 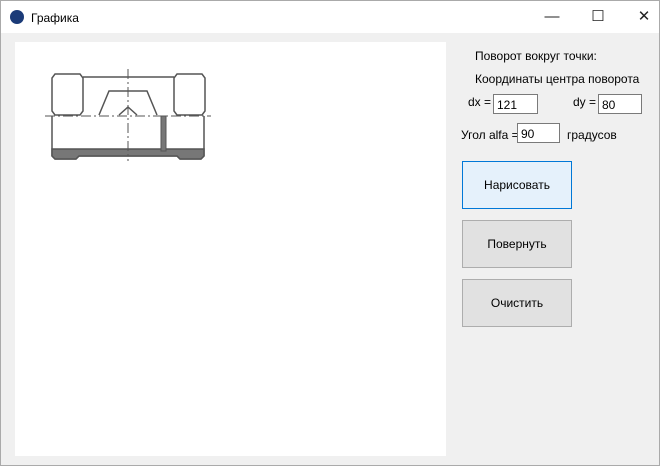 I want to click on degrees-label: градусов, so click(x=592, y=135).